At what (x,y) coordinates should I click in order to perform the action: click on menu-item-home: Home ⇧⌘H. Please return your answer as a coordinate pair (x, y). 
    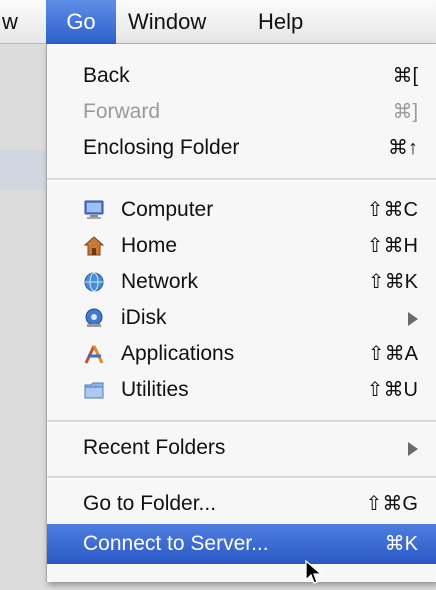
    Looking at the image, I should click on (241, 246).